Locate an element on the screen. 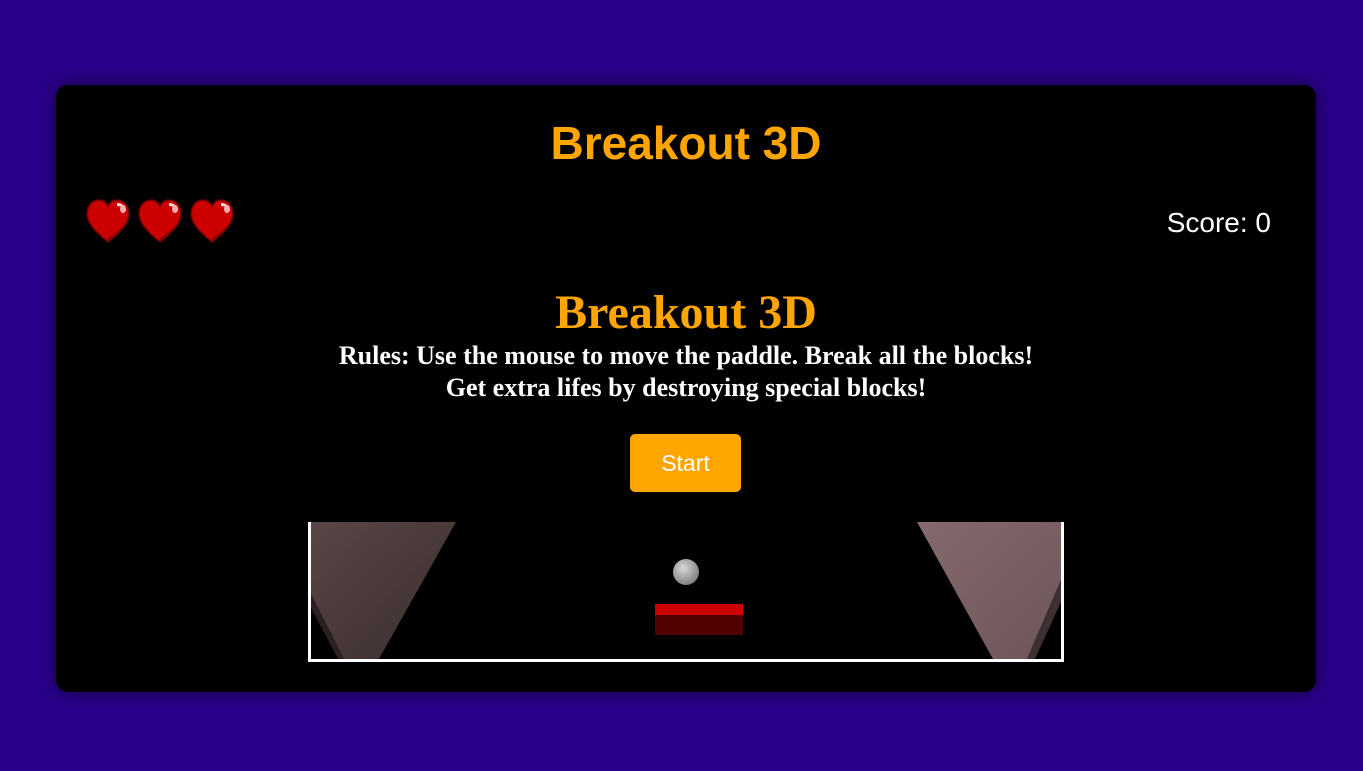 The width and height of the screenshot is (1363, 771). game-canvas is located at coordinates (686, 592).